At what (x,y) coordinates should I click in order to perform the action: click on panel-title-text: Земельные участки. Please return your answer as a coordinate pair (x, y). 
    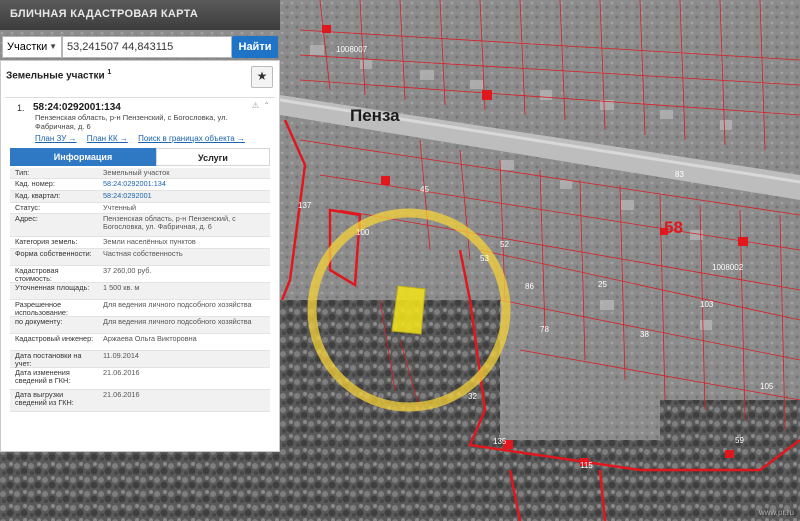
    Looking at the image, I should click on (55, 76).